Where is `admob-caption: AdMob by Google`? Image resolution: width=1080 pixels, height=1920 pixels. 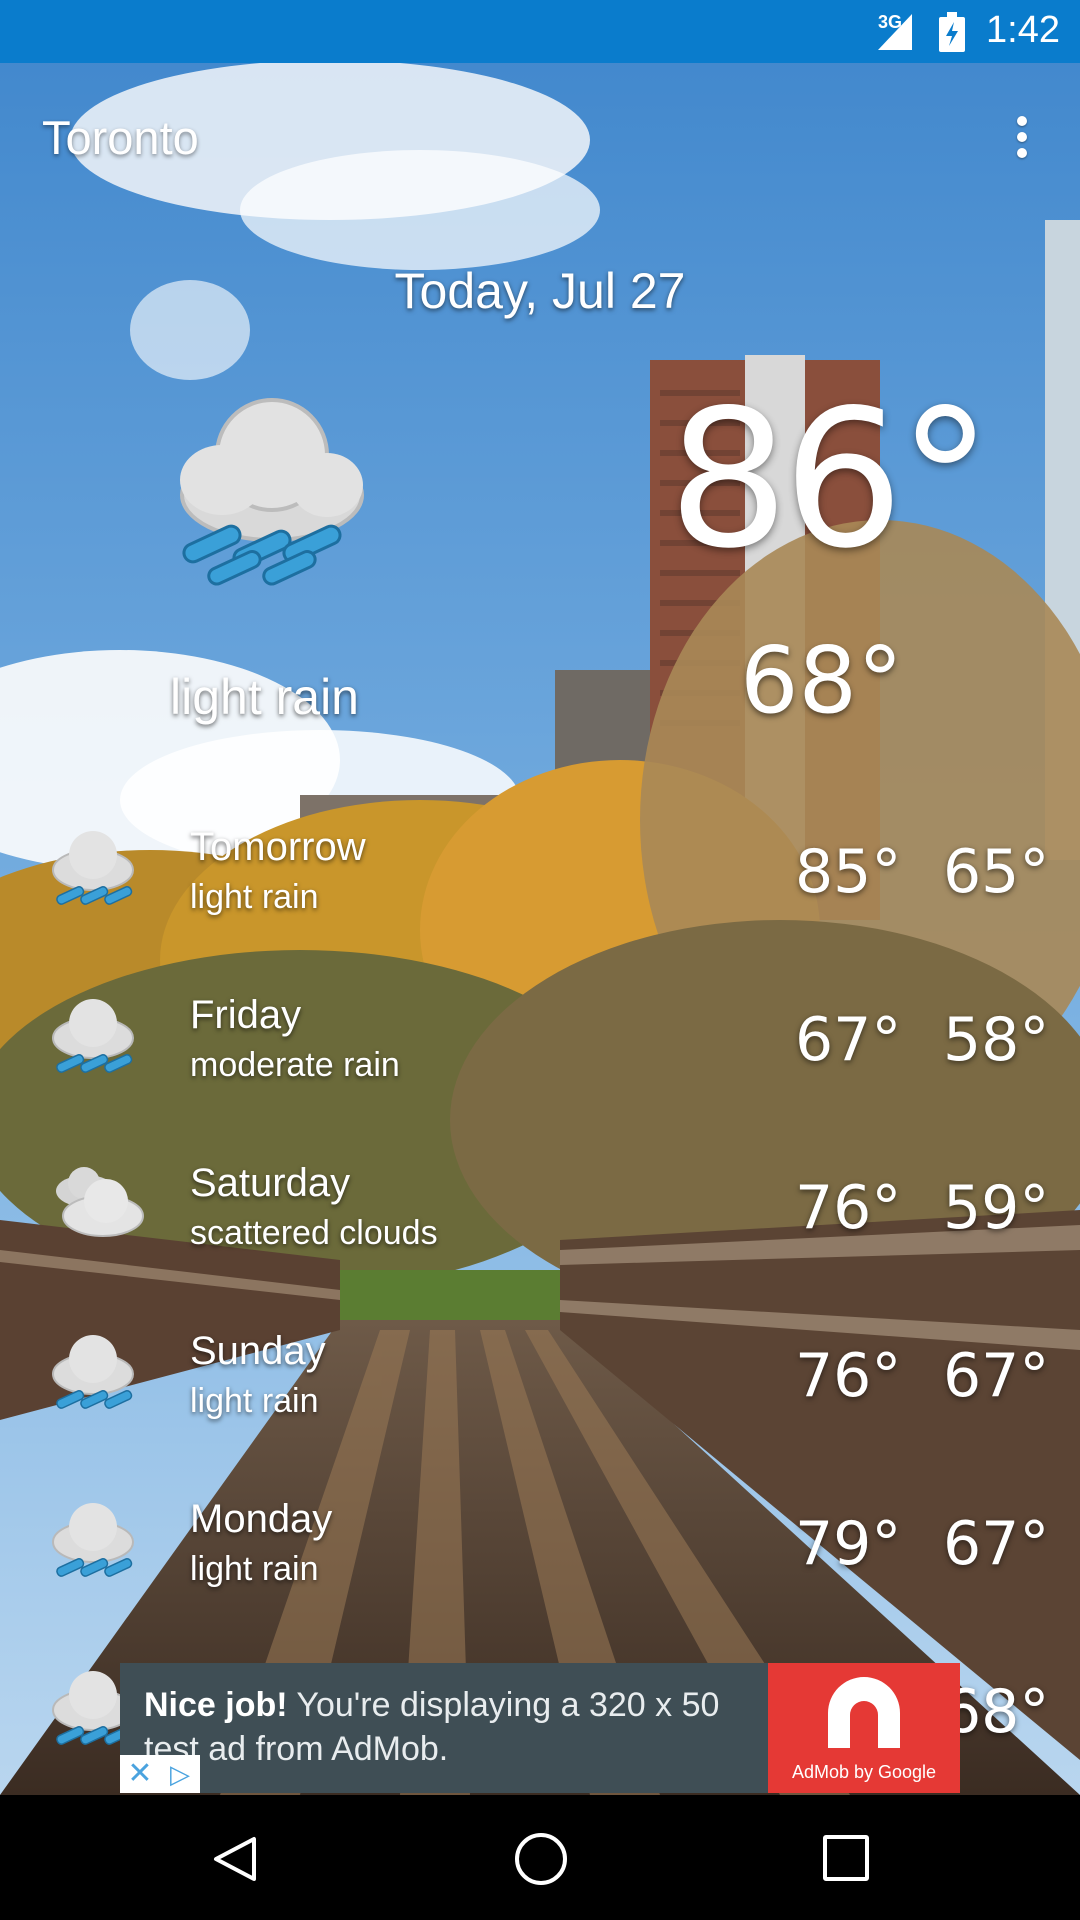
admob-caption: AdMob by Google is located at coordinates (864, 1772).